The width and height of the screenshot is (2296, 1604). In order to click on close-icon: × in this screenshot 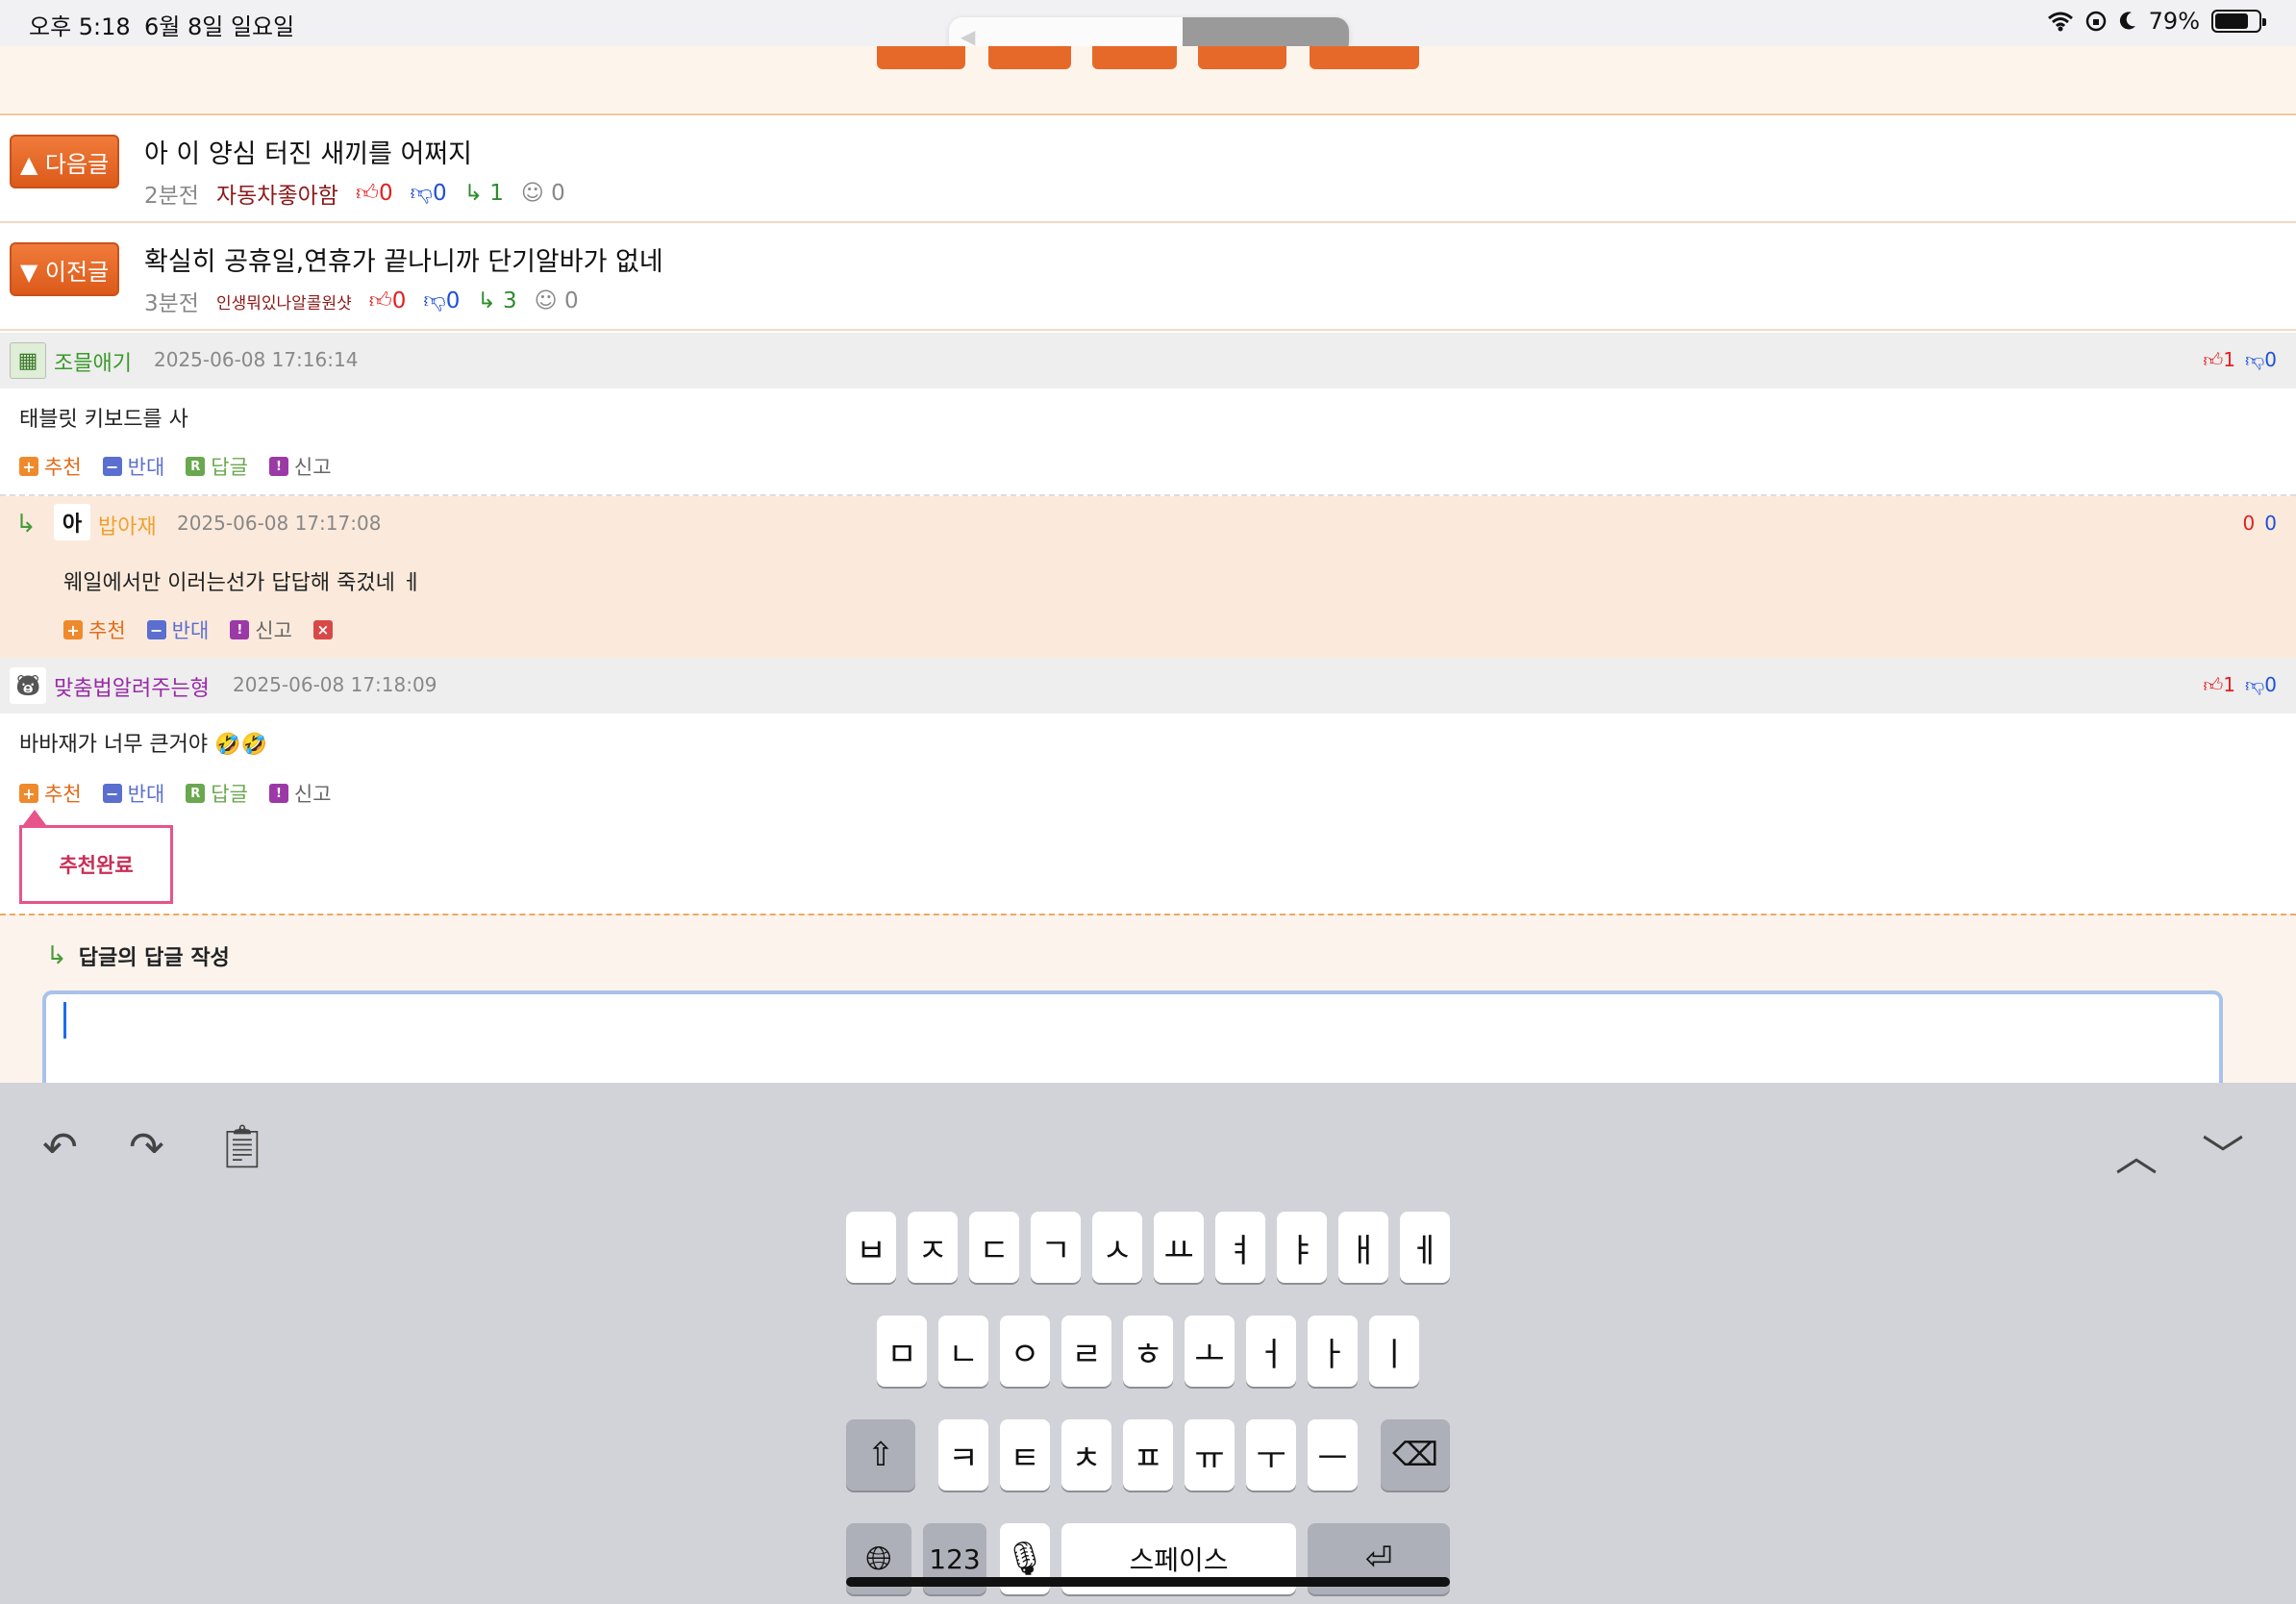, I will do `click(322, 629)`.